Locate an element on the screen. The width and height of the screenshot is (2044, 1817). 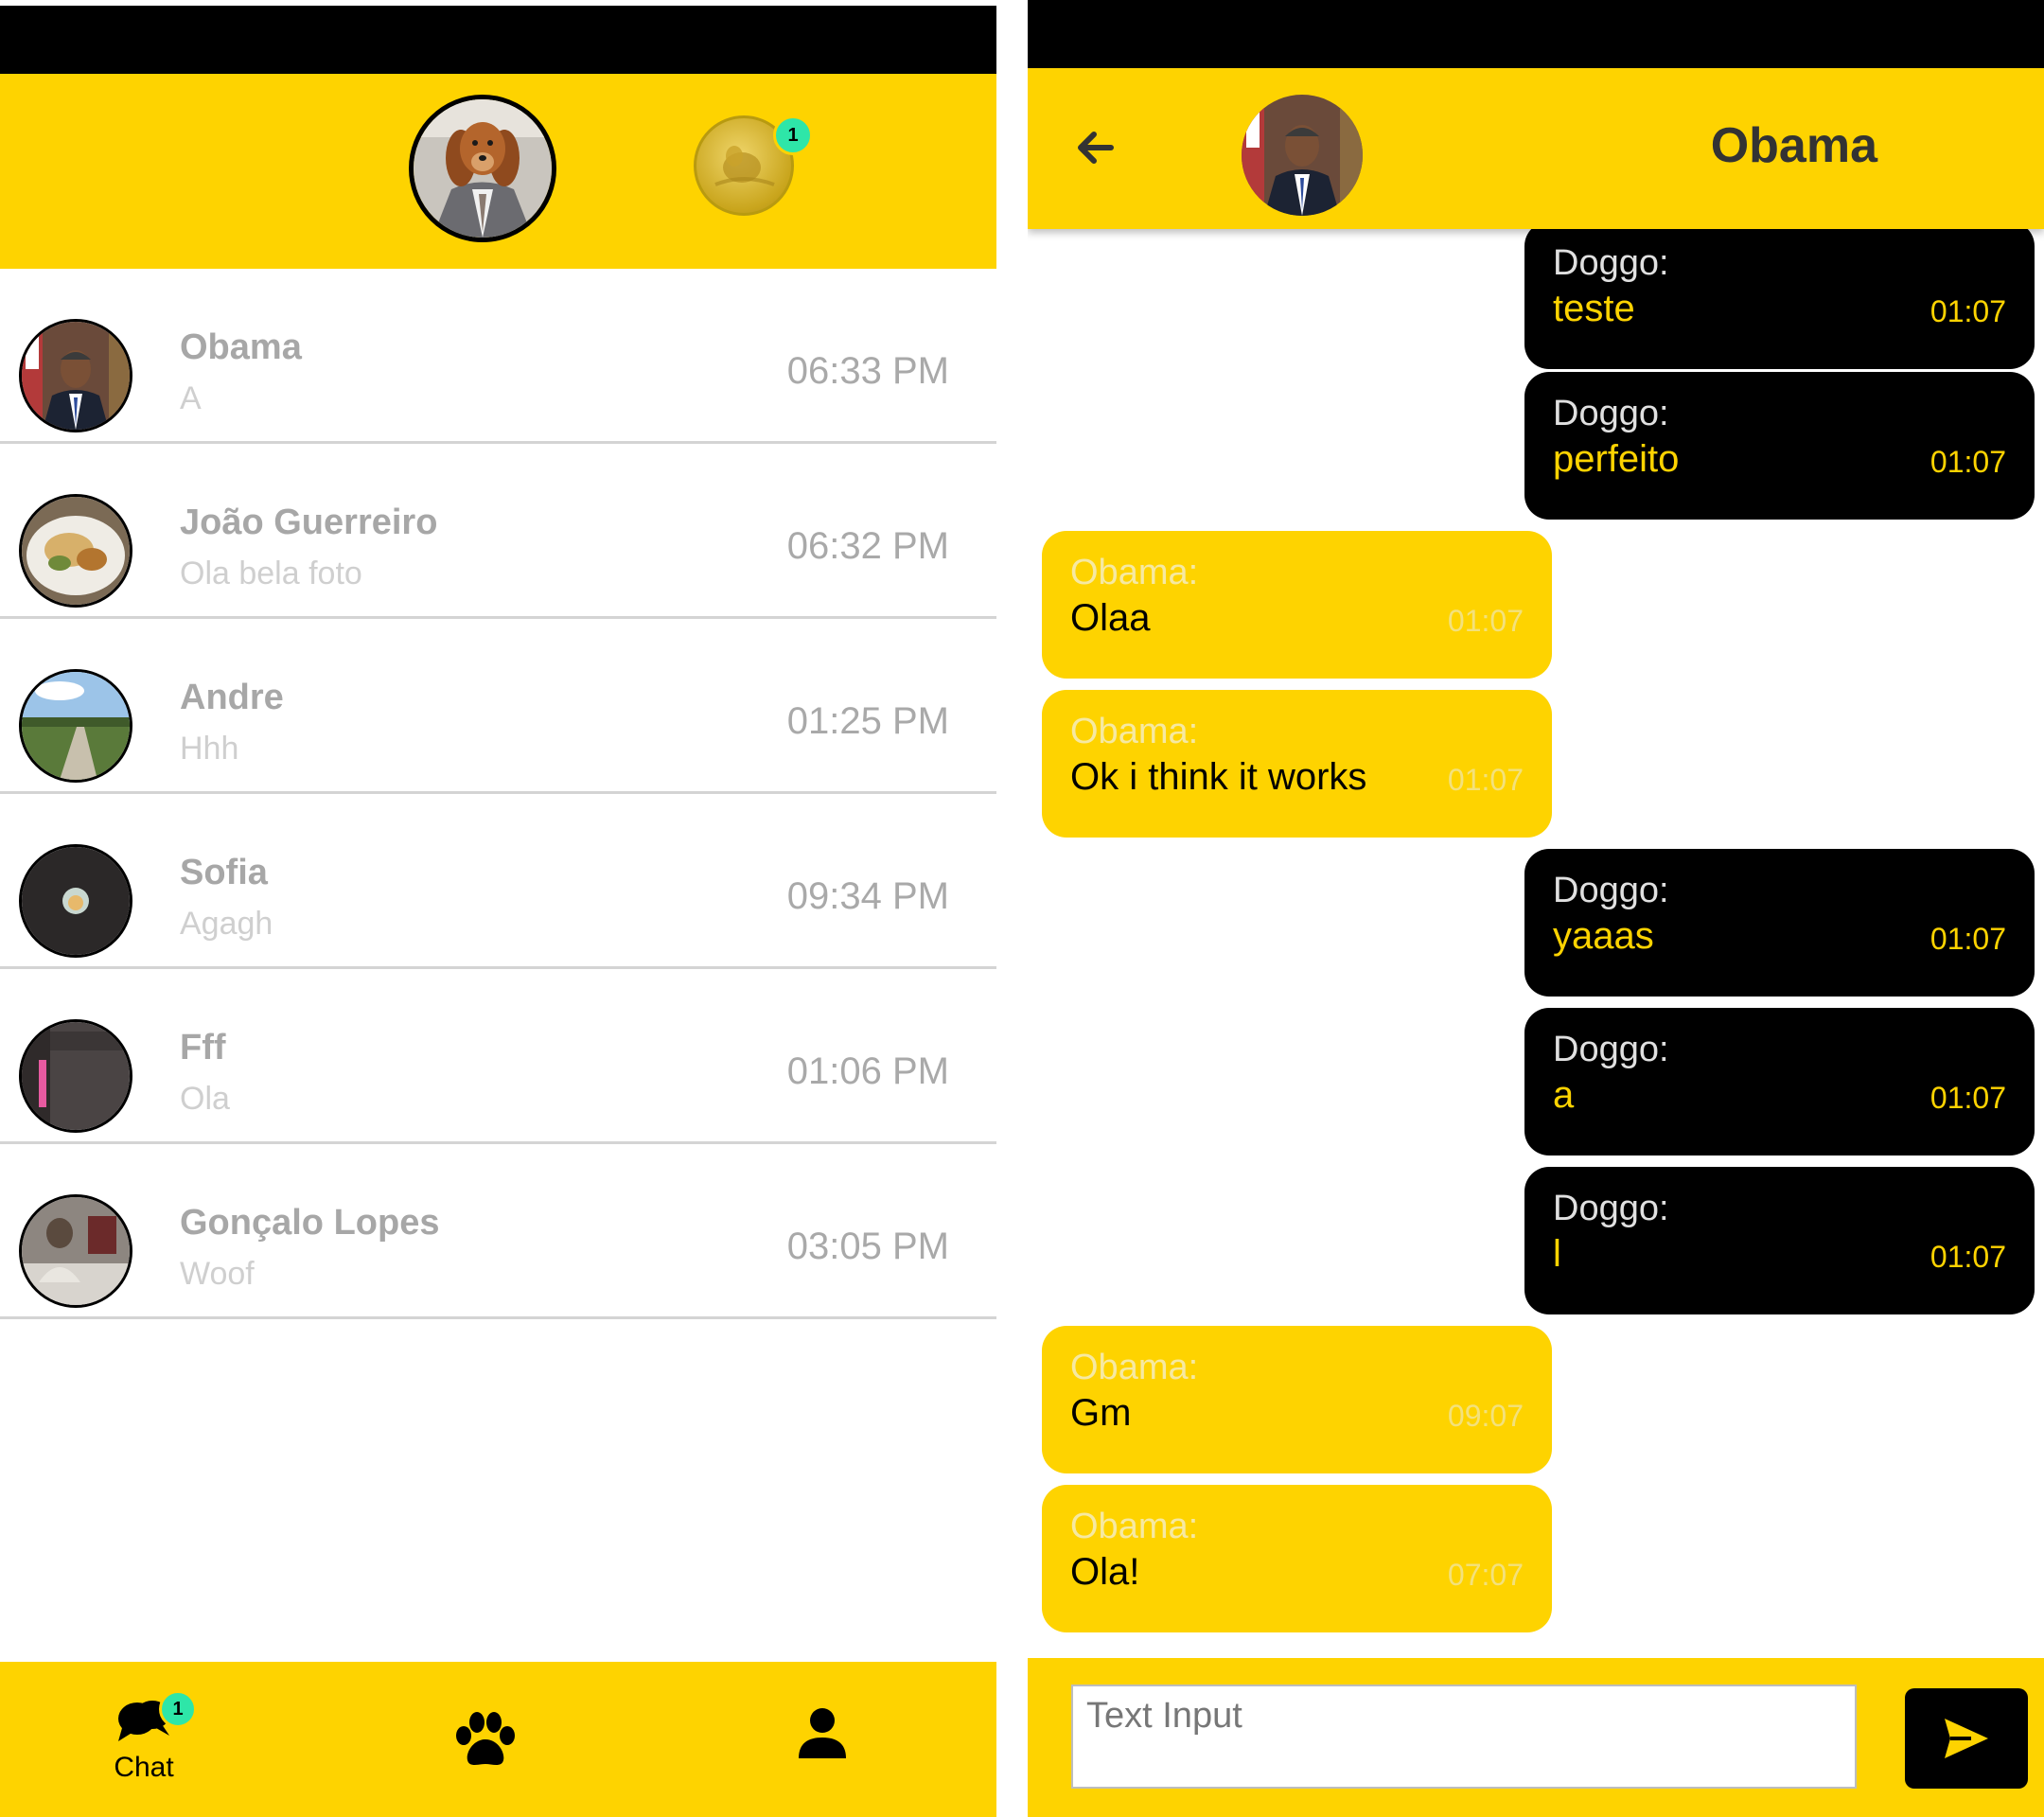
chat-time: 09:34 PM is located at coordinates (867, 896).